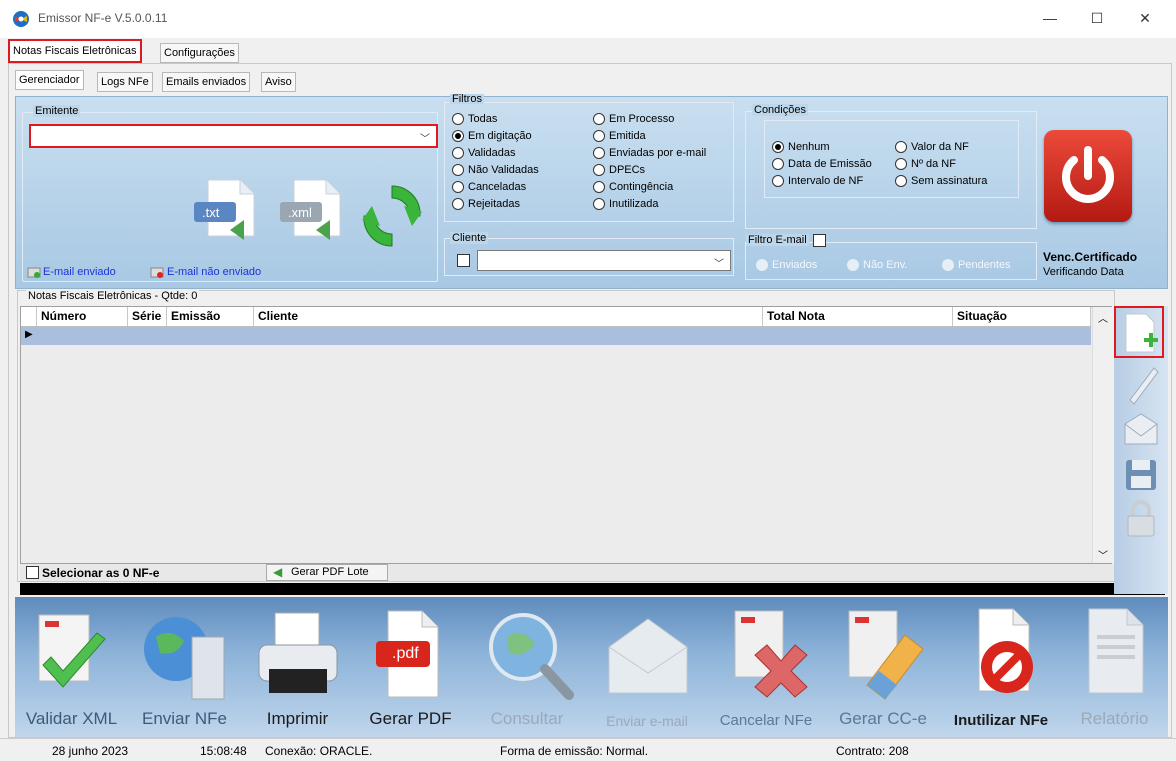 The image size is (1176, 761). Describe the element at coordinates (211, 212) in the screenshot. I see `txt-label: .txt` at that location.